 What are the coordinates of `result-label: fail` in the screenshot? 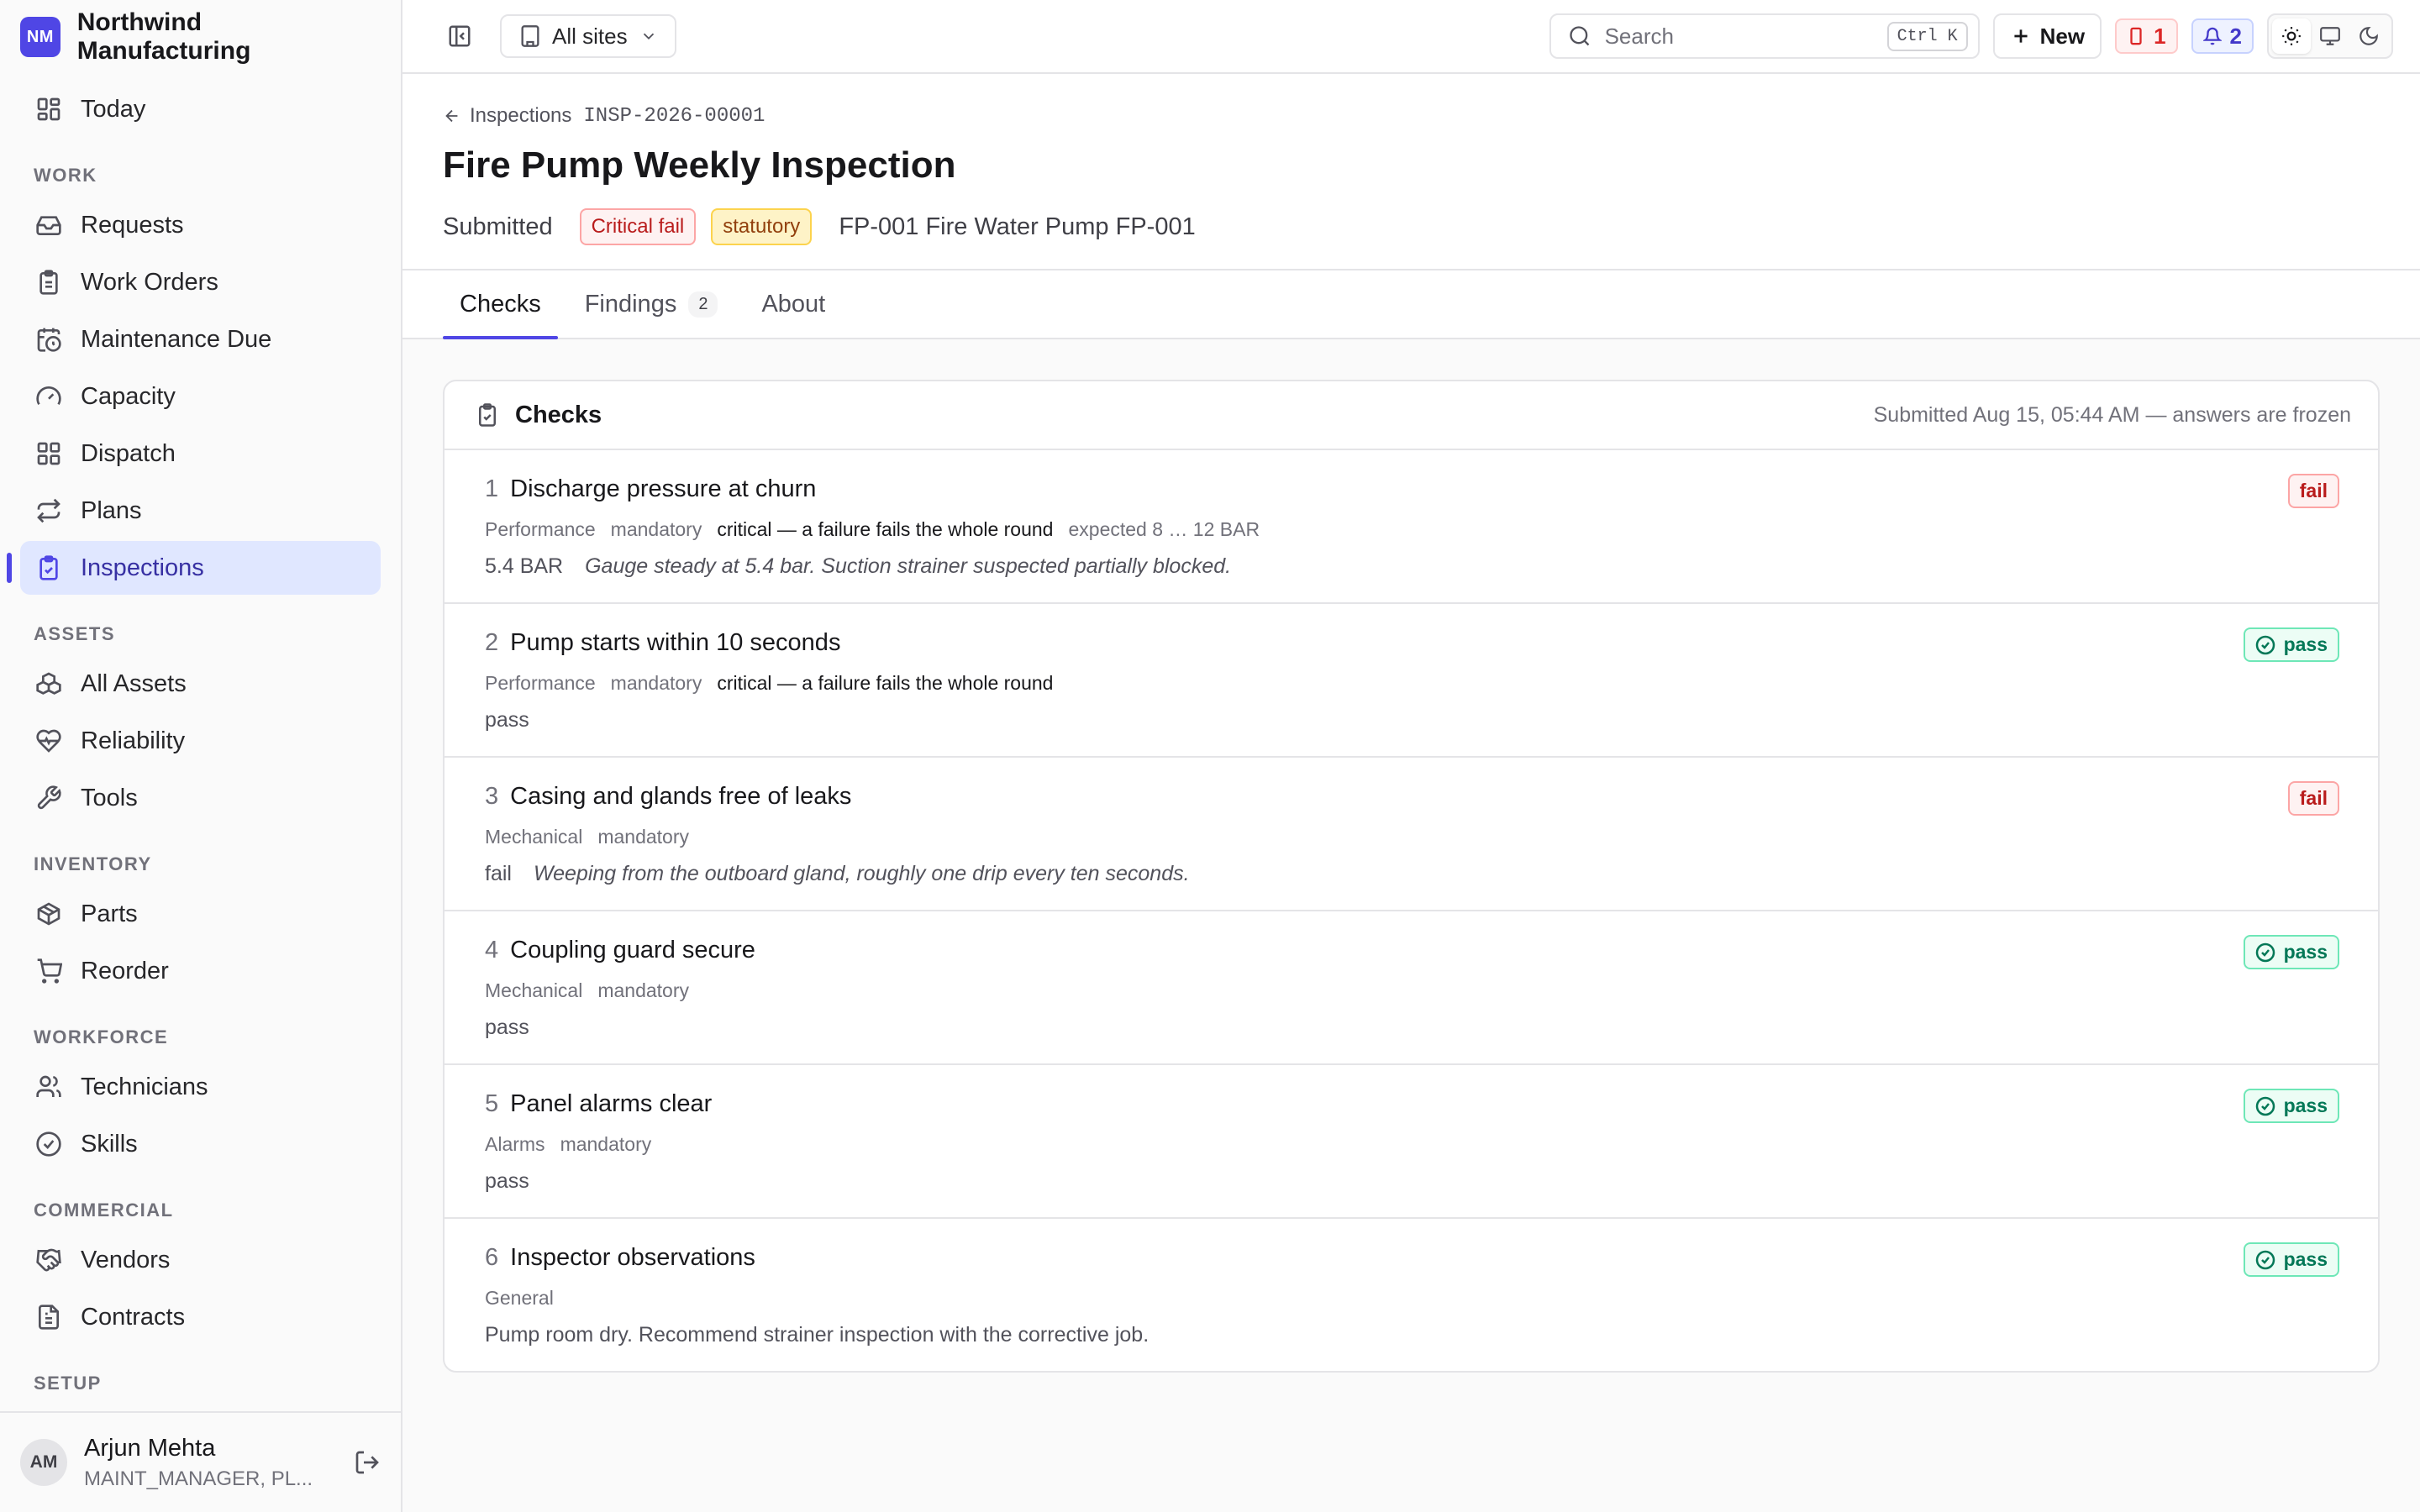 It's located at (2313, 798).